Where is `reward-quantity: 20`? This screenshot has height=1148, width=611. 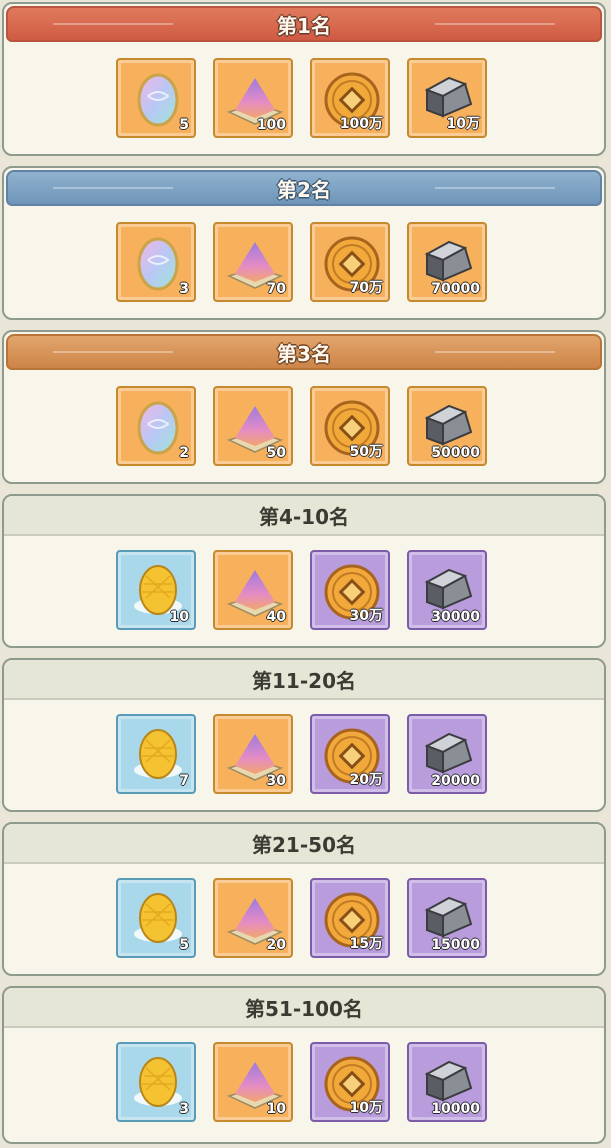
reward-quantity: 20 is located at coordinates (276, 945).